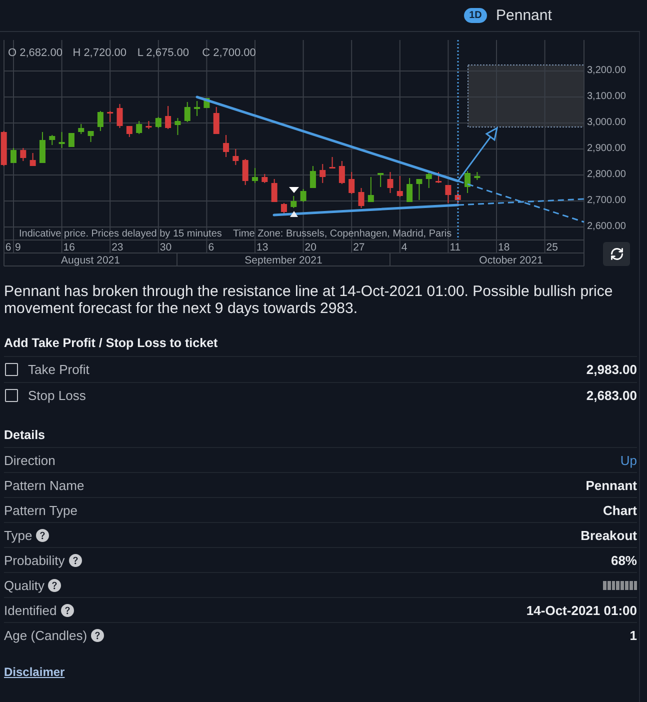 This screenshot has height=702, width=647. Describe the element at coordinates (611, 485) in the screenshot. I see `detail-value: Pennant` at that location.